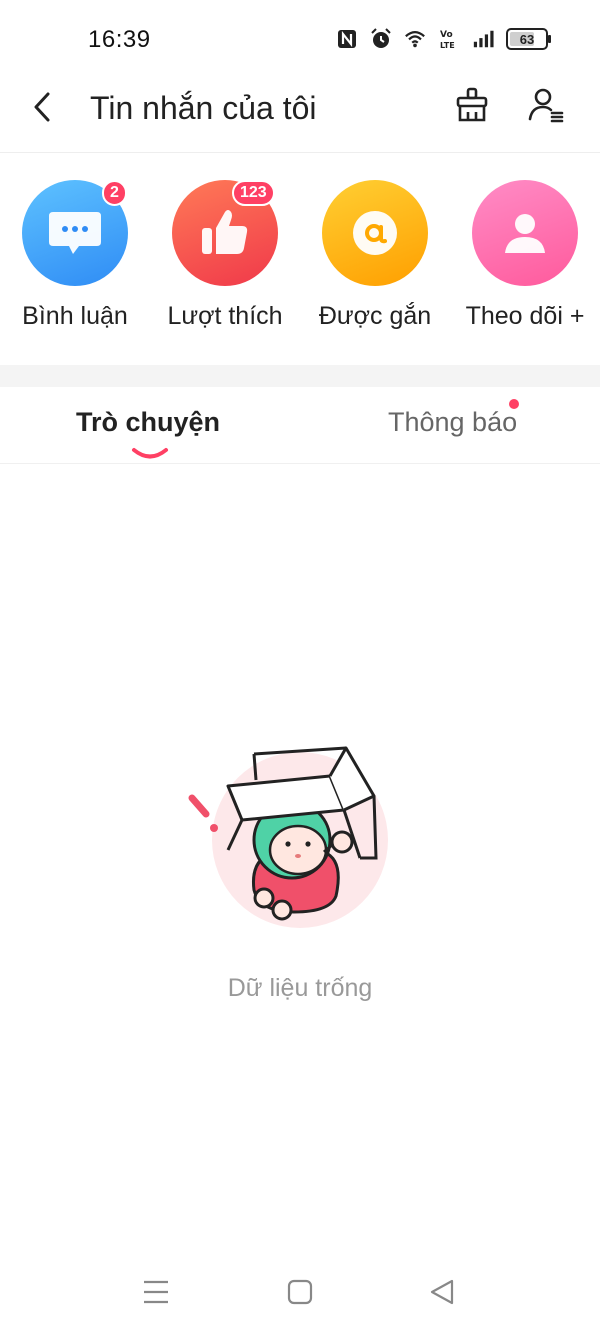  Describe the element at coordinates (300, 425) in the screenshot. I see `tab-bar: Trò chuyện Thông báo` at that location.